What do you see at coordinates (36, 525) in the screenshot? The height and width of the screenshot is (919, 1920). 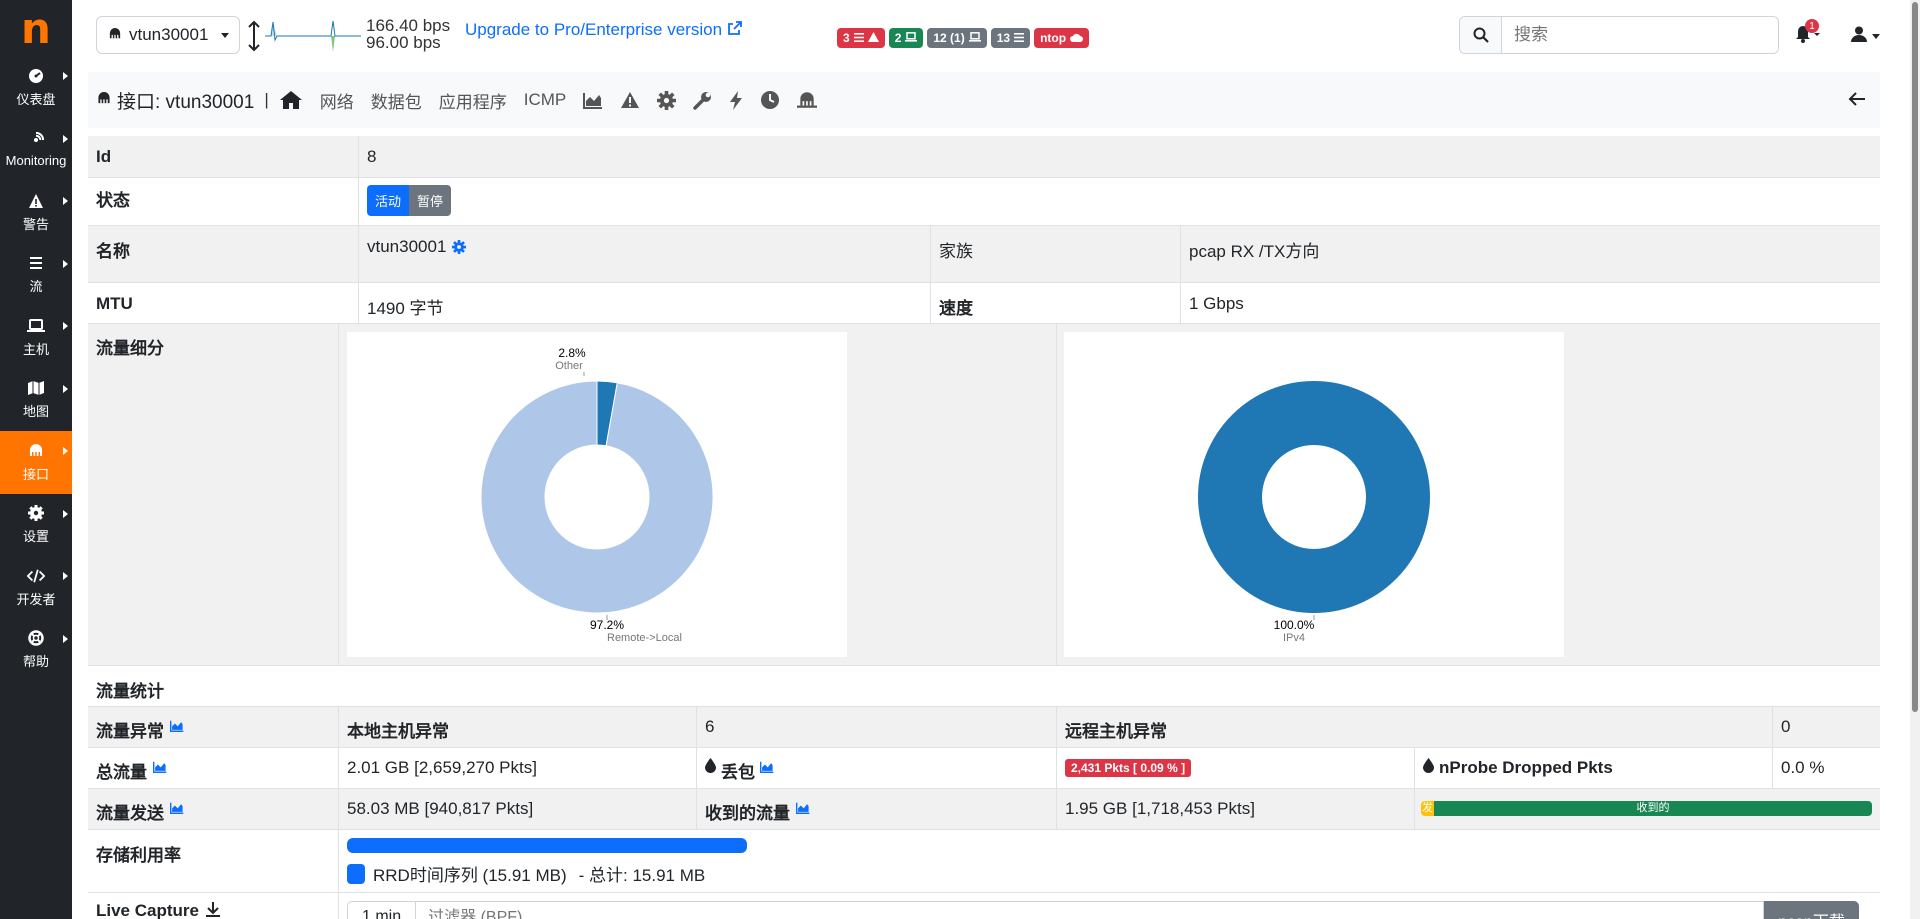 I see `sidebar-item-settings: 设置` at bounding box center [36, 525].